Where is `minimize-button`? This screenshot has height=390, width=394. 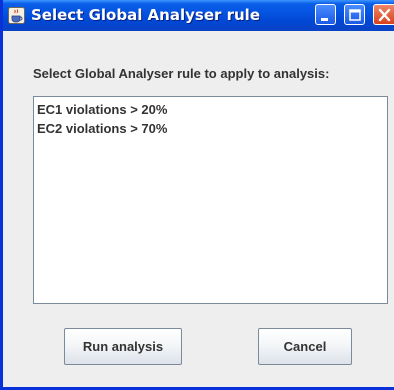 minimize-button is located at coordinates (325, 14).